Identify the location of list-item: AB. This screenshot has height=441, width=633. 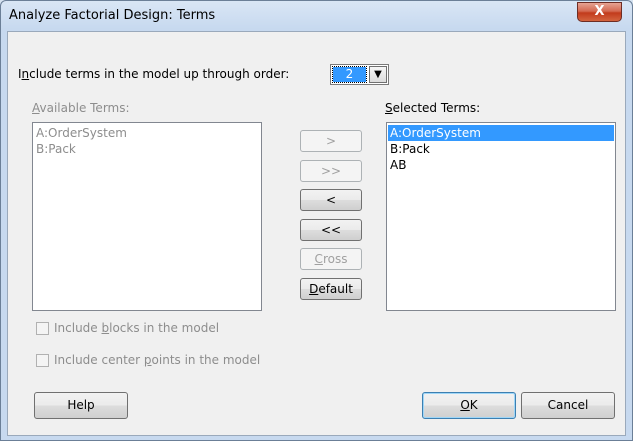
(501, 165).